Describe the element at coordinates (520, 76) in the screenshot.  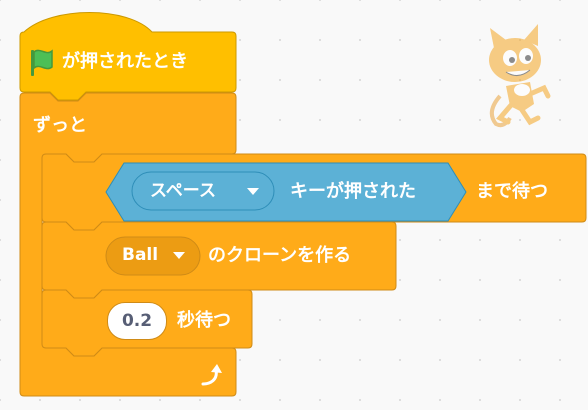
I see `scratch-cat-icon` at that location.